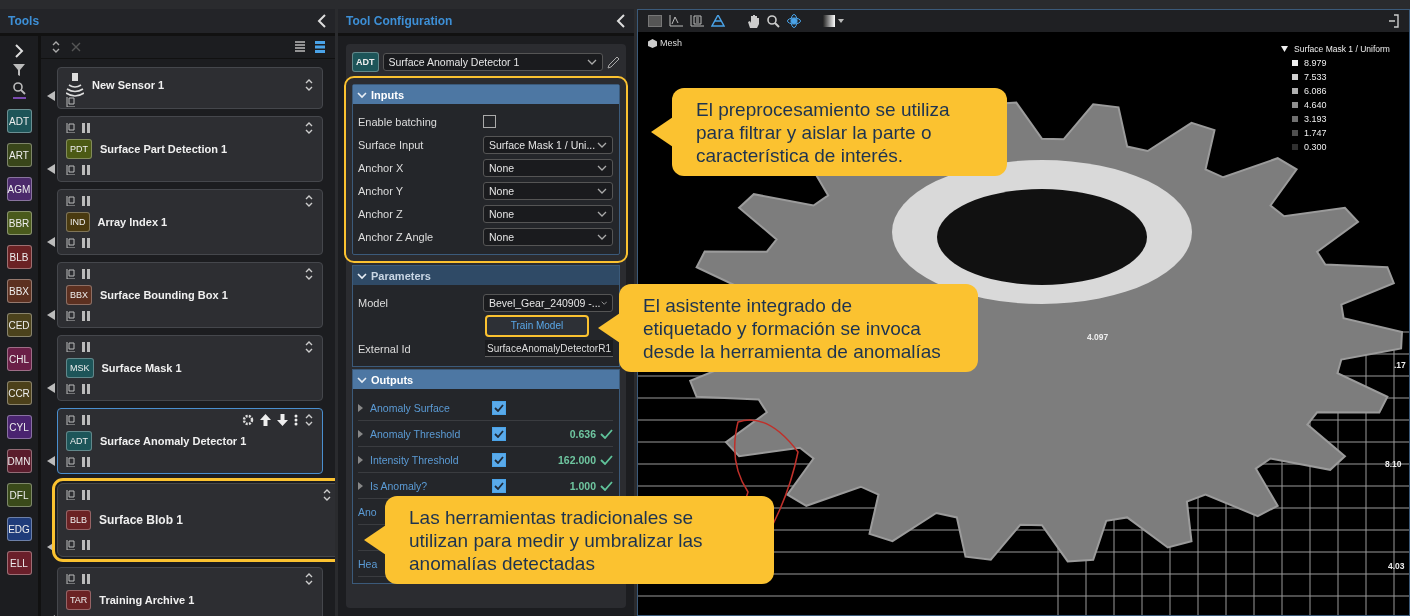 This screenshot has width=1410, height=616. What do you see at coordinates (19, 461) in the screenshot?
I see `tool-palette-button: DMN` at bounding box center [19, 461].